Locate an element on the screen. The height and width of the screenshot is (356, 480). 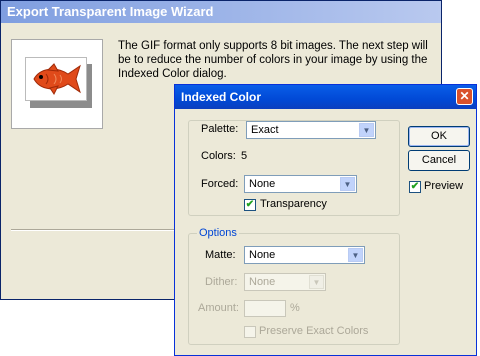
preserve-exact-colors-checkbox is located at coordinates (250, 332).